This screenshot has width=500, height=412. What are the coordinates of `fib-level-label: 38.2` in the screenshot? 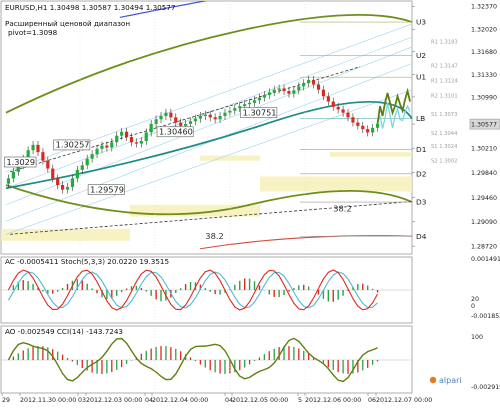 It's located at (342, 208).